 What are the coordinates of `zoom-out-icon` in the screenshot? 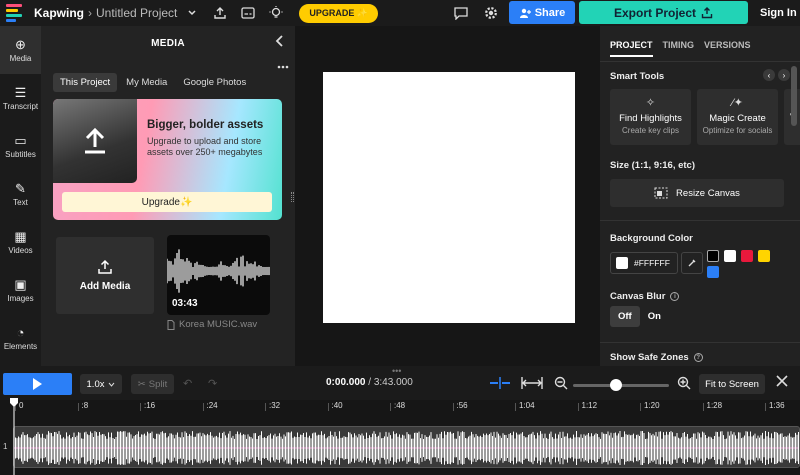 It's located at (561, 384).